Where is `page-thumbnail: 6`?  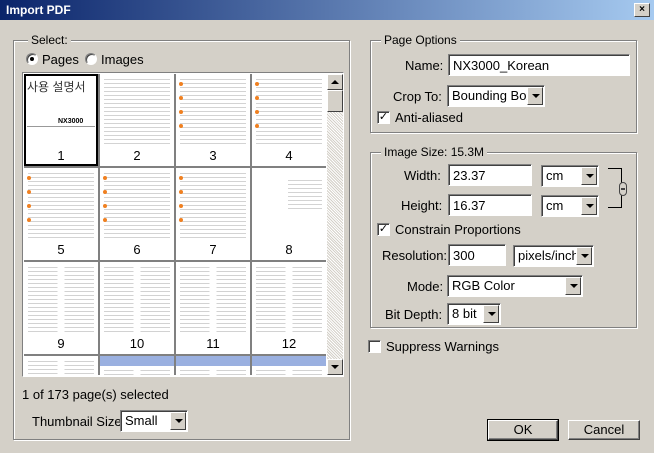 page-thumbnail: 6 is located at coordinates (137, 214).